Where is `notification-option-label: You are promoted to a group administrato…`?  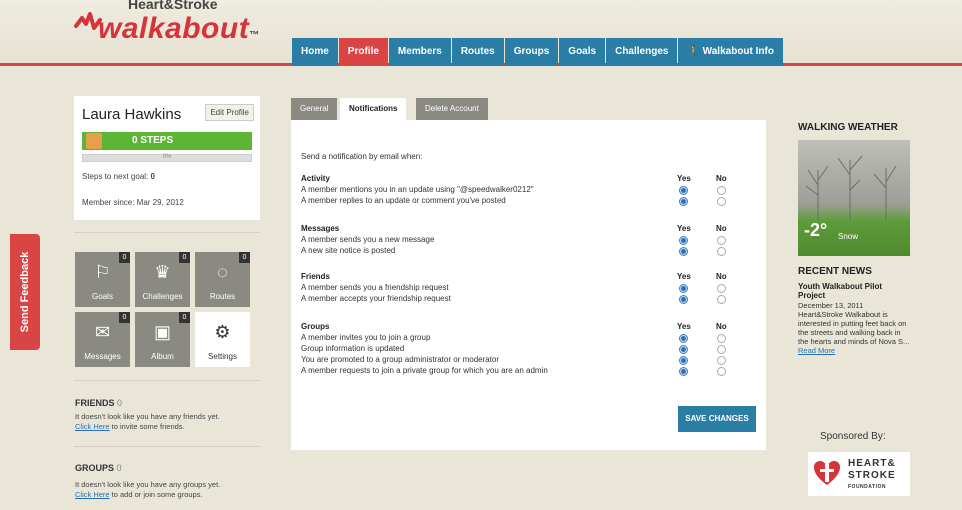 notification-option-label: You are promoted to a group administrato… is located at coordinates (400, 359).